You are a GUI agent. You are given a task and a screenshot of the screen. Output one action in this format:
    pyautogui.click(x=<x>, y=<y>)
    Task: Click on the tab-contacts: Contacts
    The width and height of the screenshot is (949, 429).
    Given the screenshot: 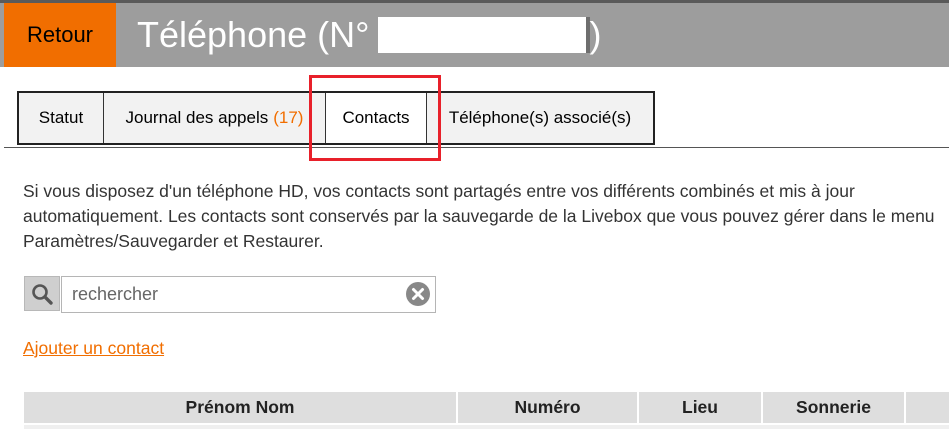 What is the action you would take?
    pyautogui.click(x=376, y=118)
    